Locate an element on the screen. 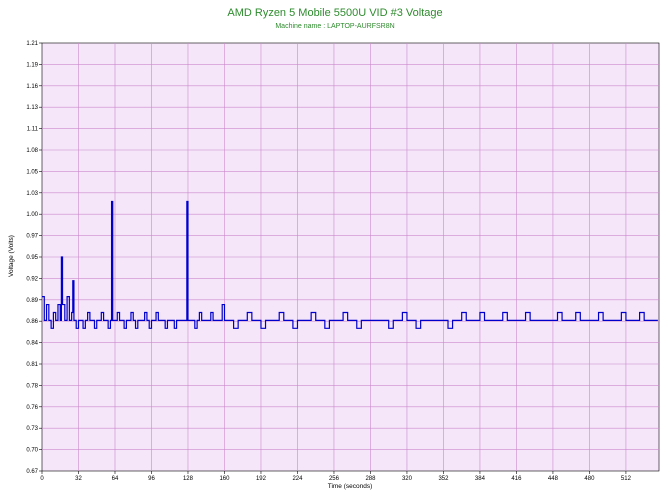 The width and height of the screenshot is (670, 502). y-tick-label: 0.81 is located at coordinates (32, 365).